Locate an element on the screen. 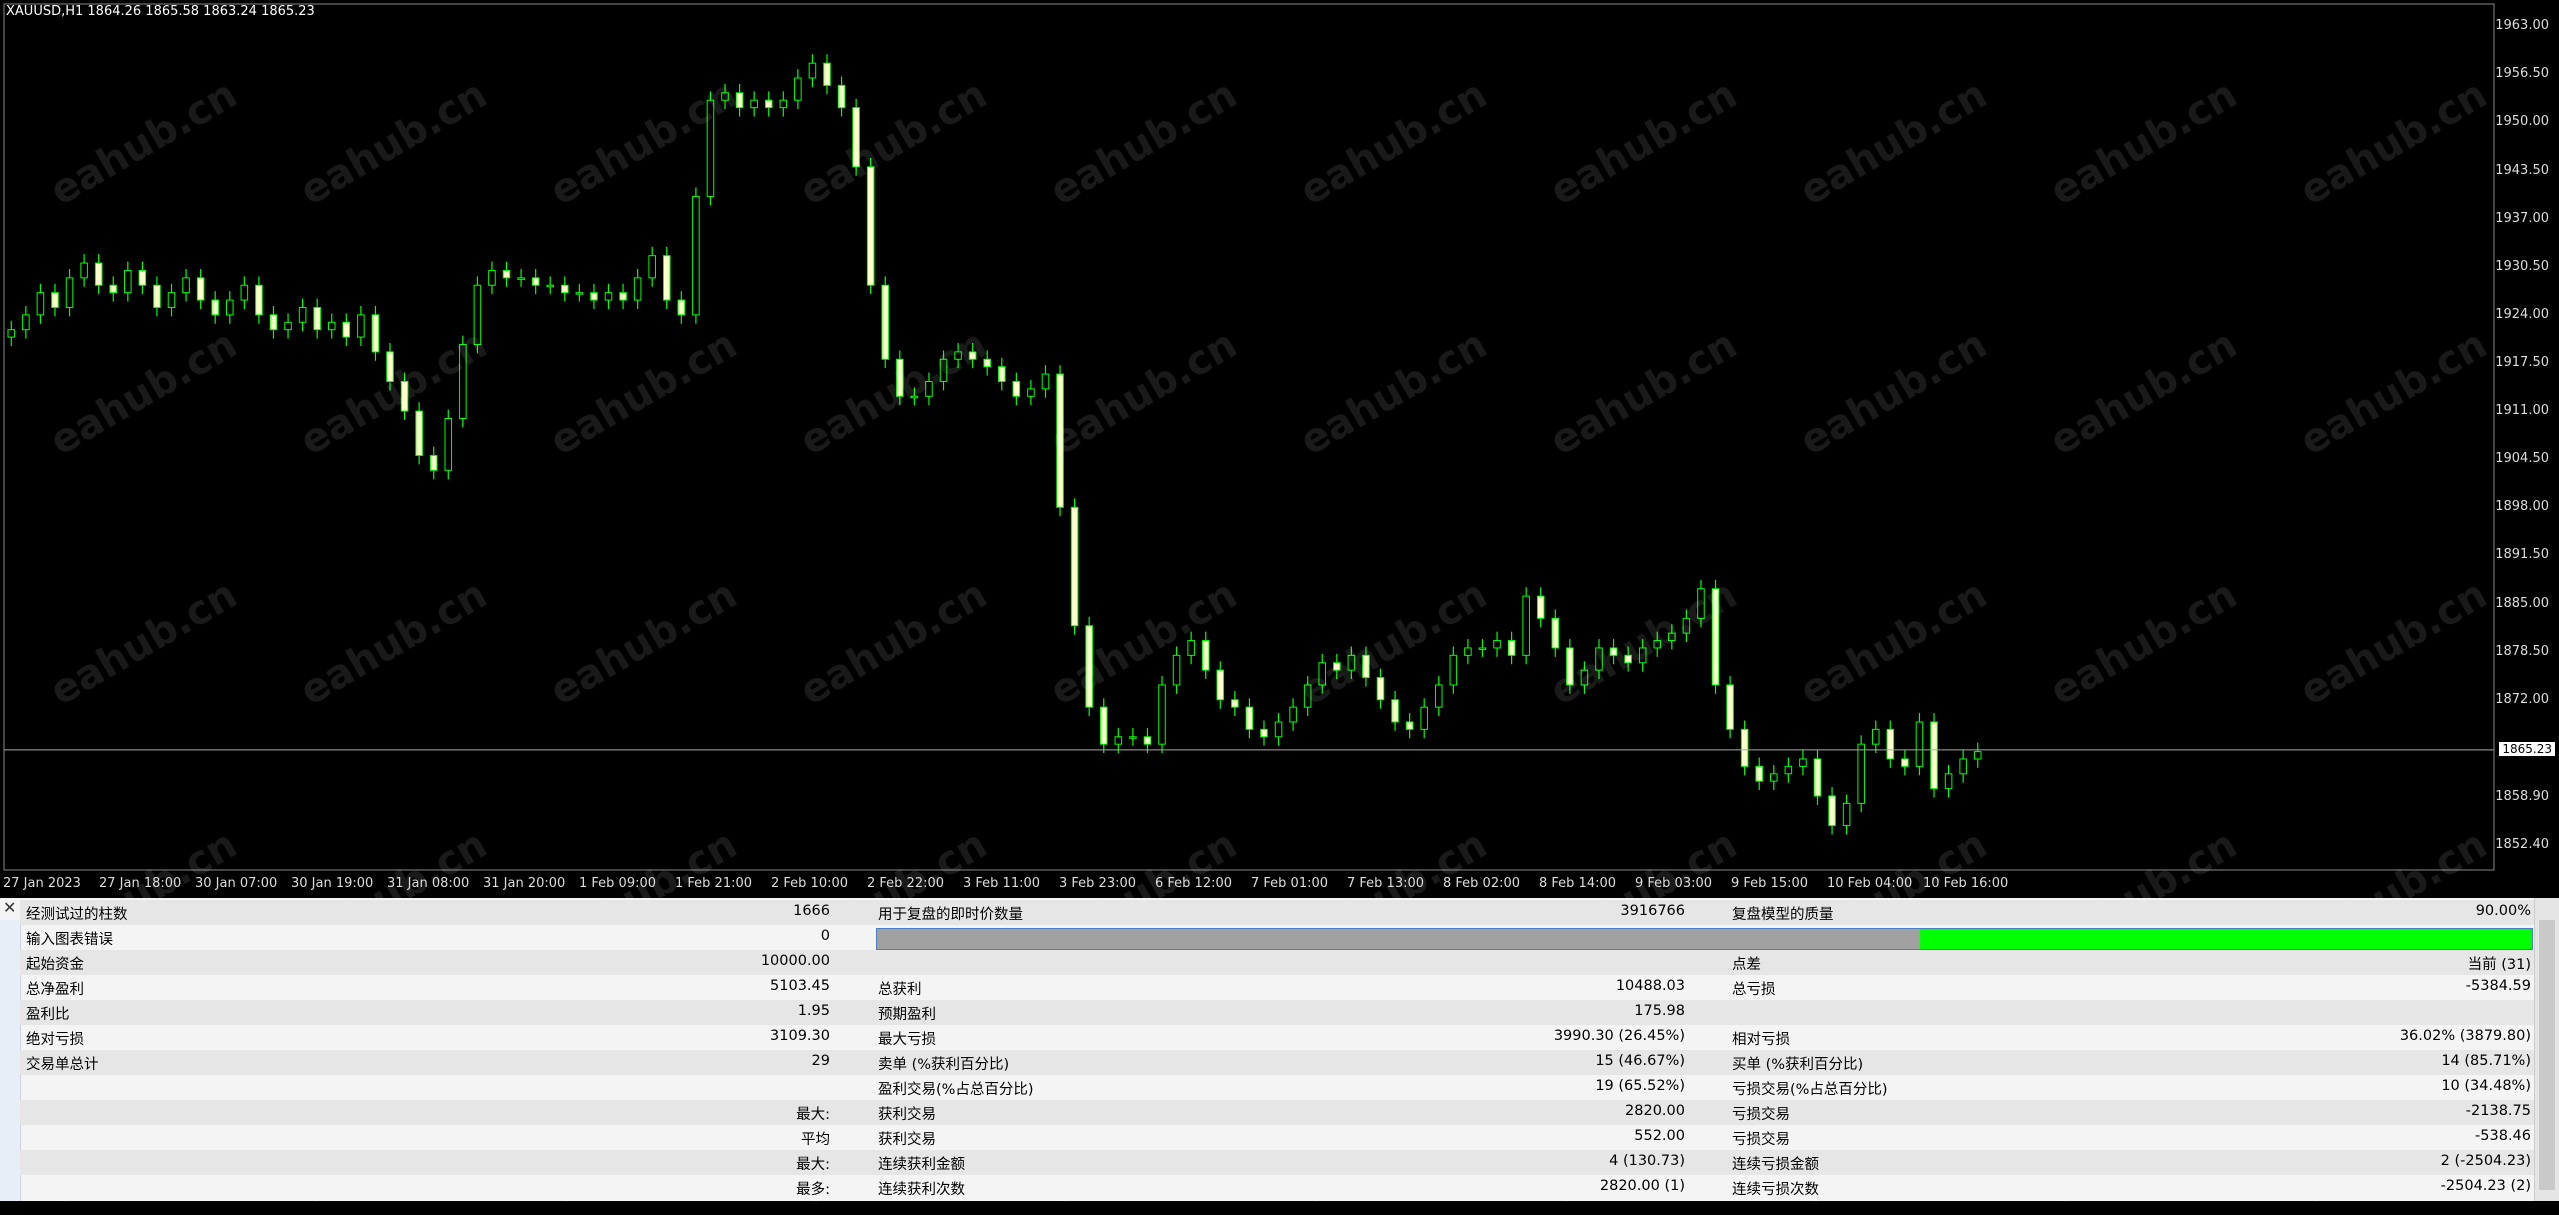 Image resolution: width=2559 pixels, height=1215 pixels. report-c1-label: 盈利比 is located at coordinates (48, 1015).